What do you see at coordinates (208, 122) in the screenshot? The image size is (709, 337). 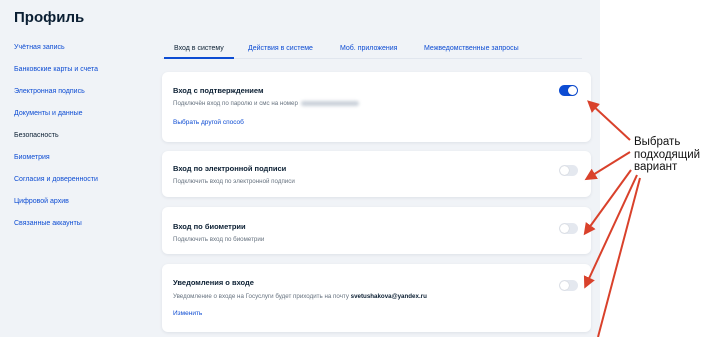 I see `choose-other-method-link: Выбрать другой способ` at bounding box center [208, 122].